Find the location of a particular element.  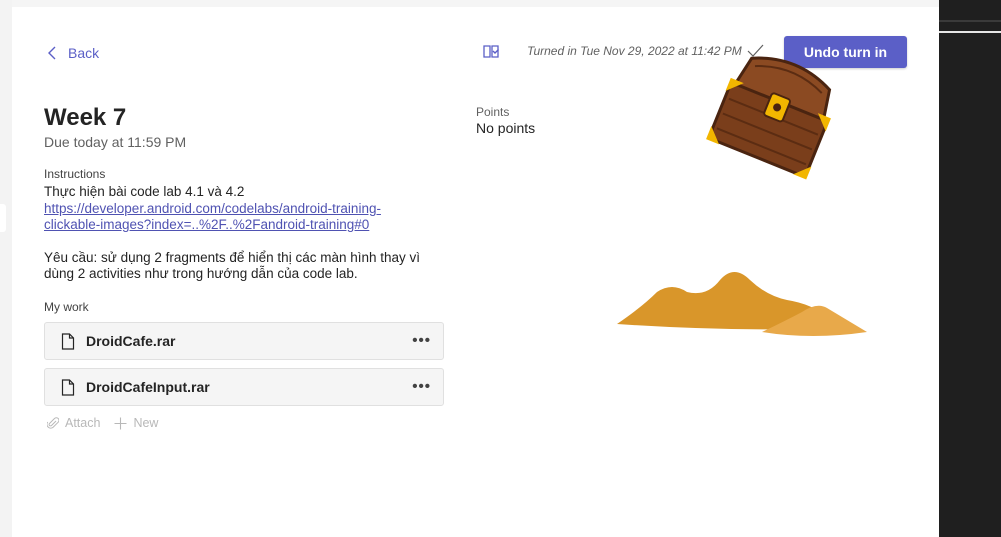

left-app-rail is located at coordinates (6, 268).